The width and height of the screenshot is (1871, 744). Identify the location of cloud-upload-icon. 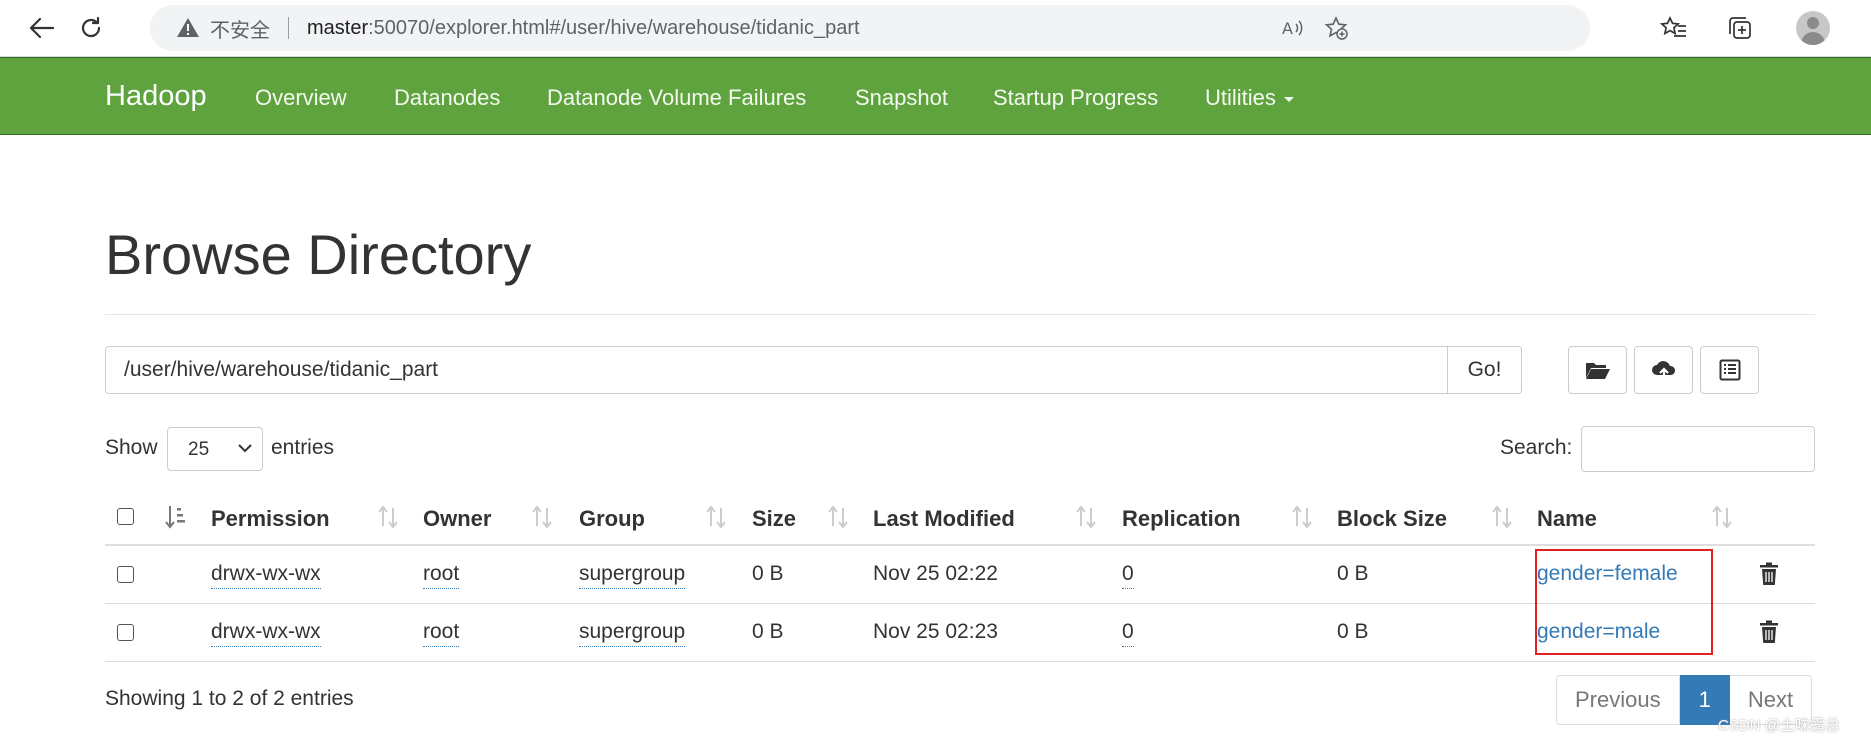
(1663, 370).